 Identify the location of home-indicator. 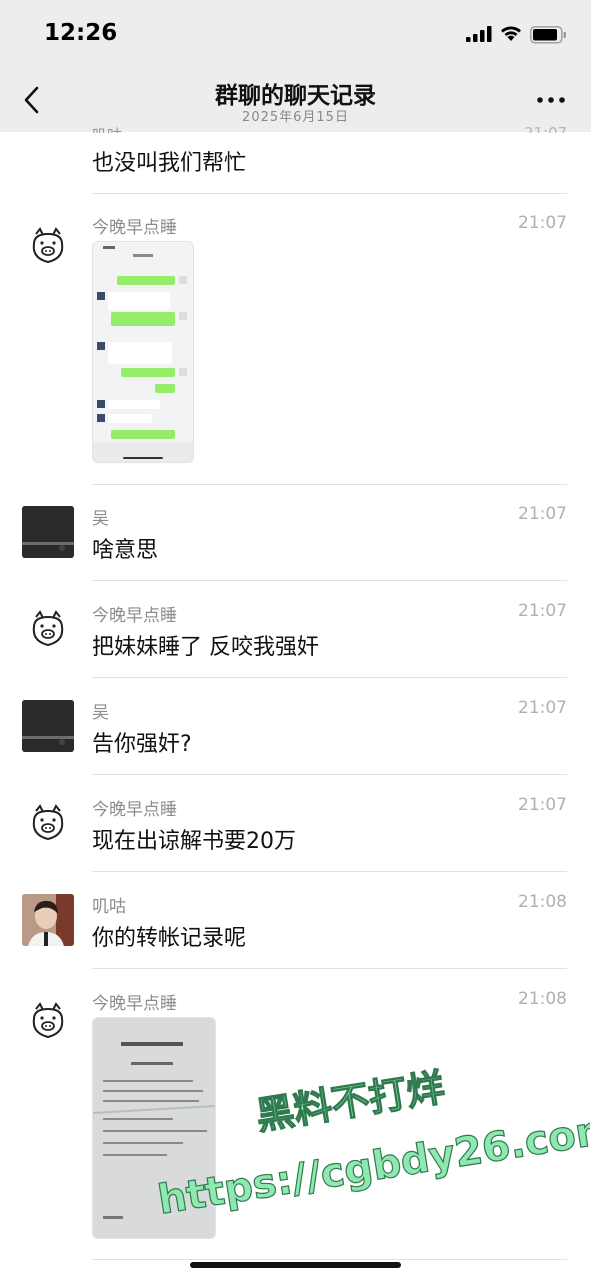
(295, 1265).